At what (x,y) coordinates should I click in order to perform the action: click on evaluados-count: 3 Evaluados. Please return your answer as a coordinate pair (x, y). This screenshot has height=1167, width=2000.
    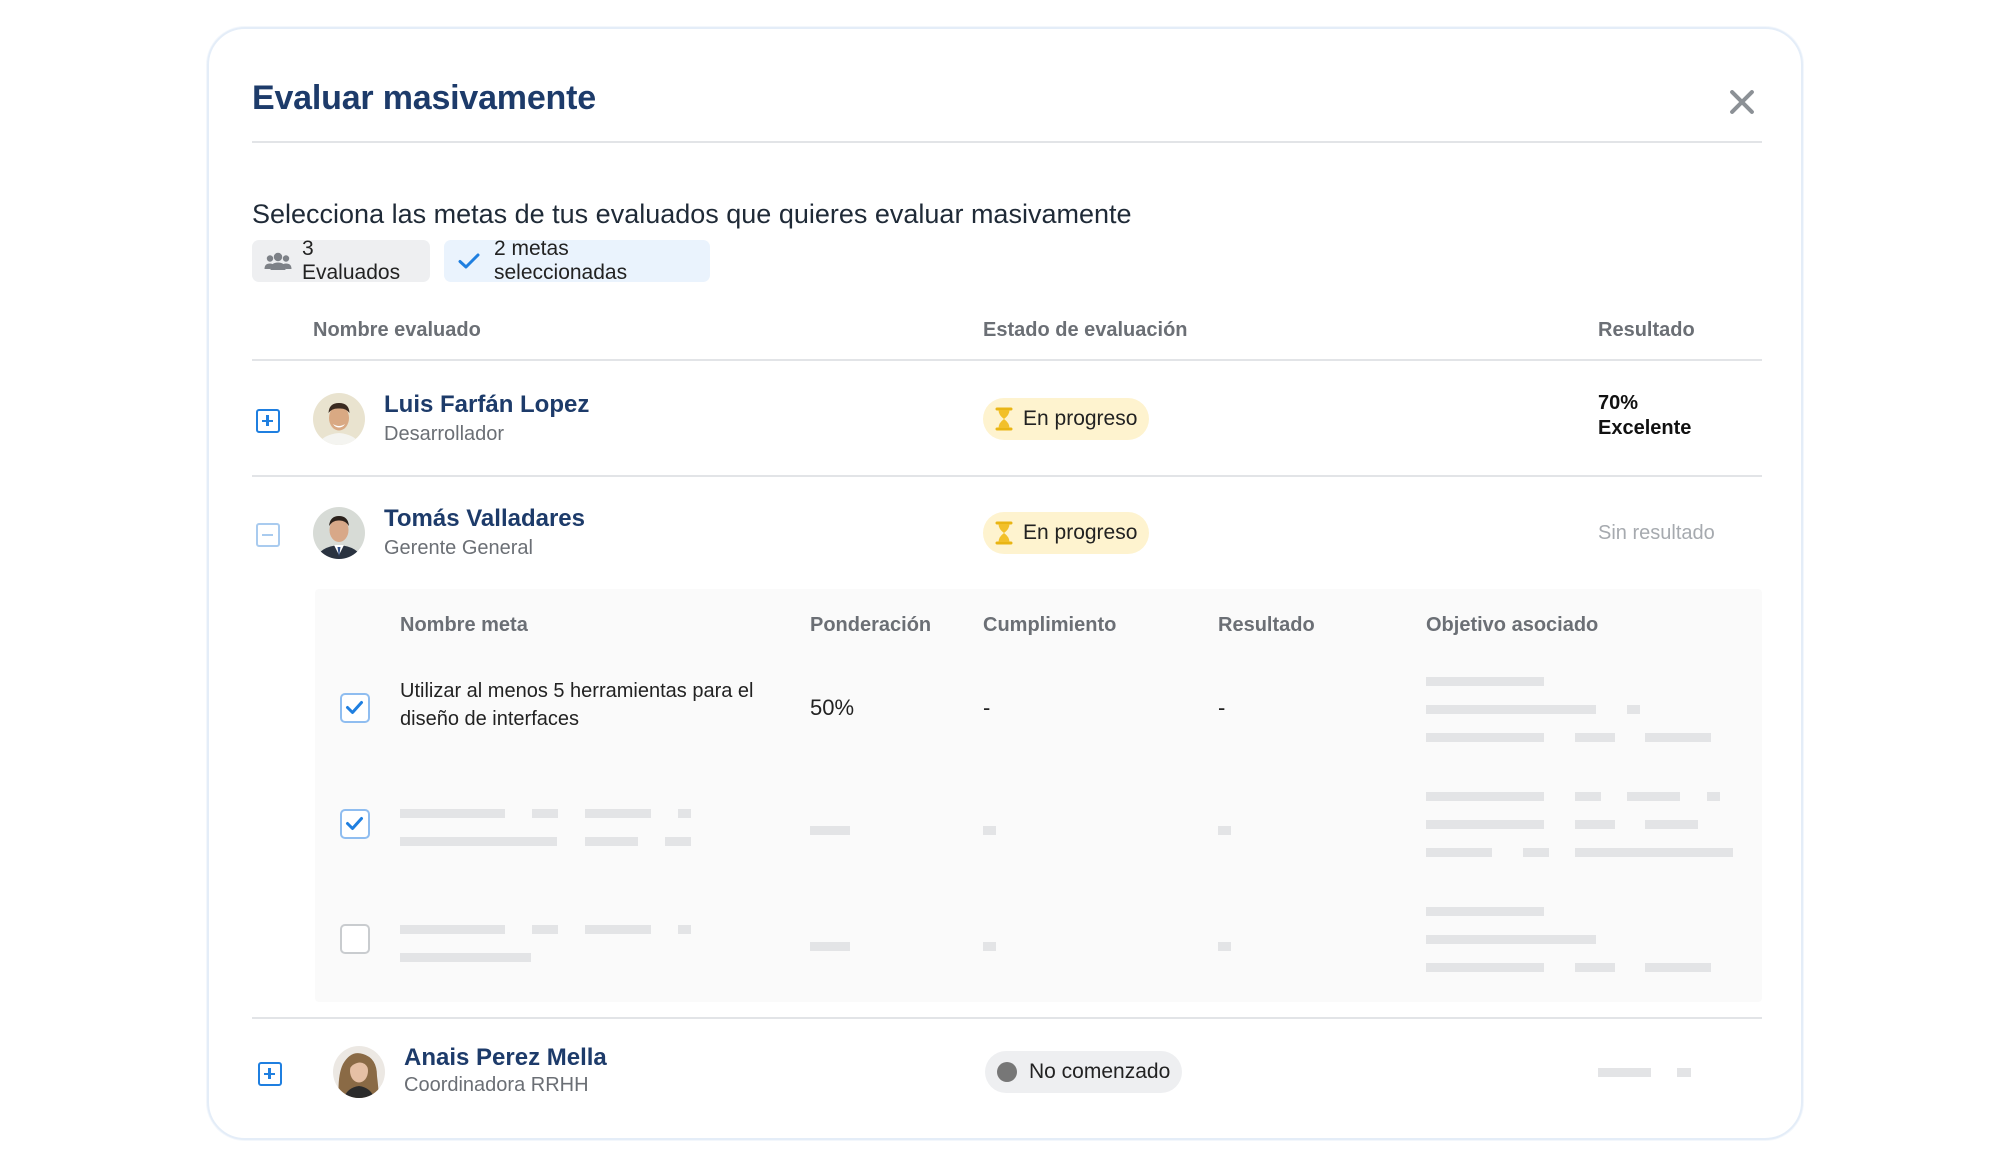
    Looking at the image, I should click on (351, 260).